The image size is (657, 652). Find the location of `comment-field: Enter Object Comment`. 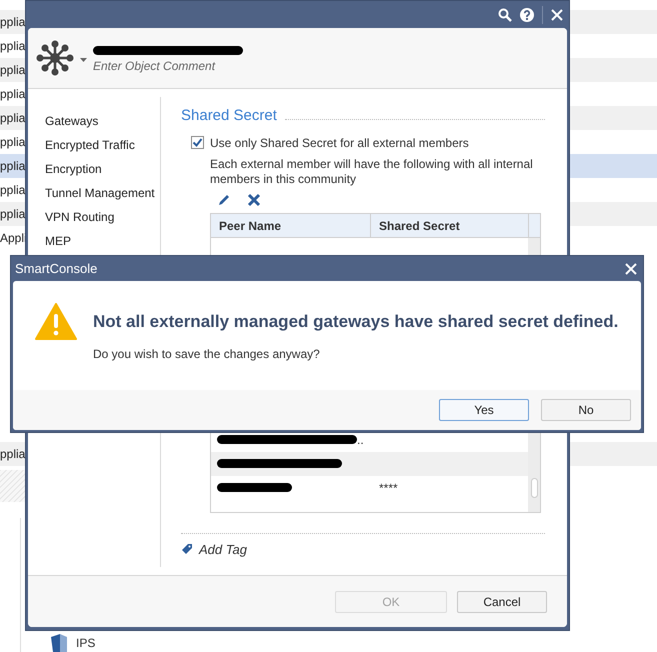

comment-field: Enter Object Comment is located at coordinates (168, 65).